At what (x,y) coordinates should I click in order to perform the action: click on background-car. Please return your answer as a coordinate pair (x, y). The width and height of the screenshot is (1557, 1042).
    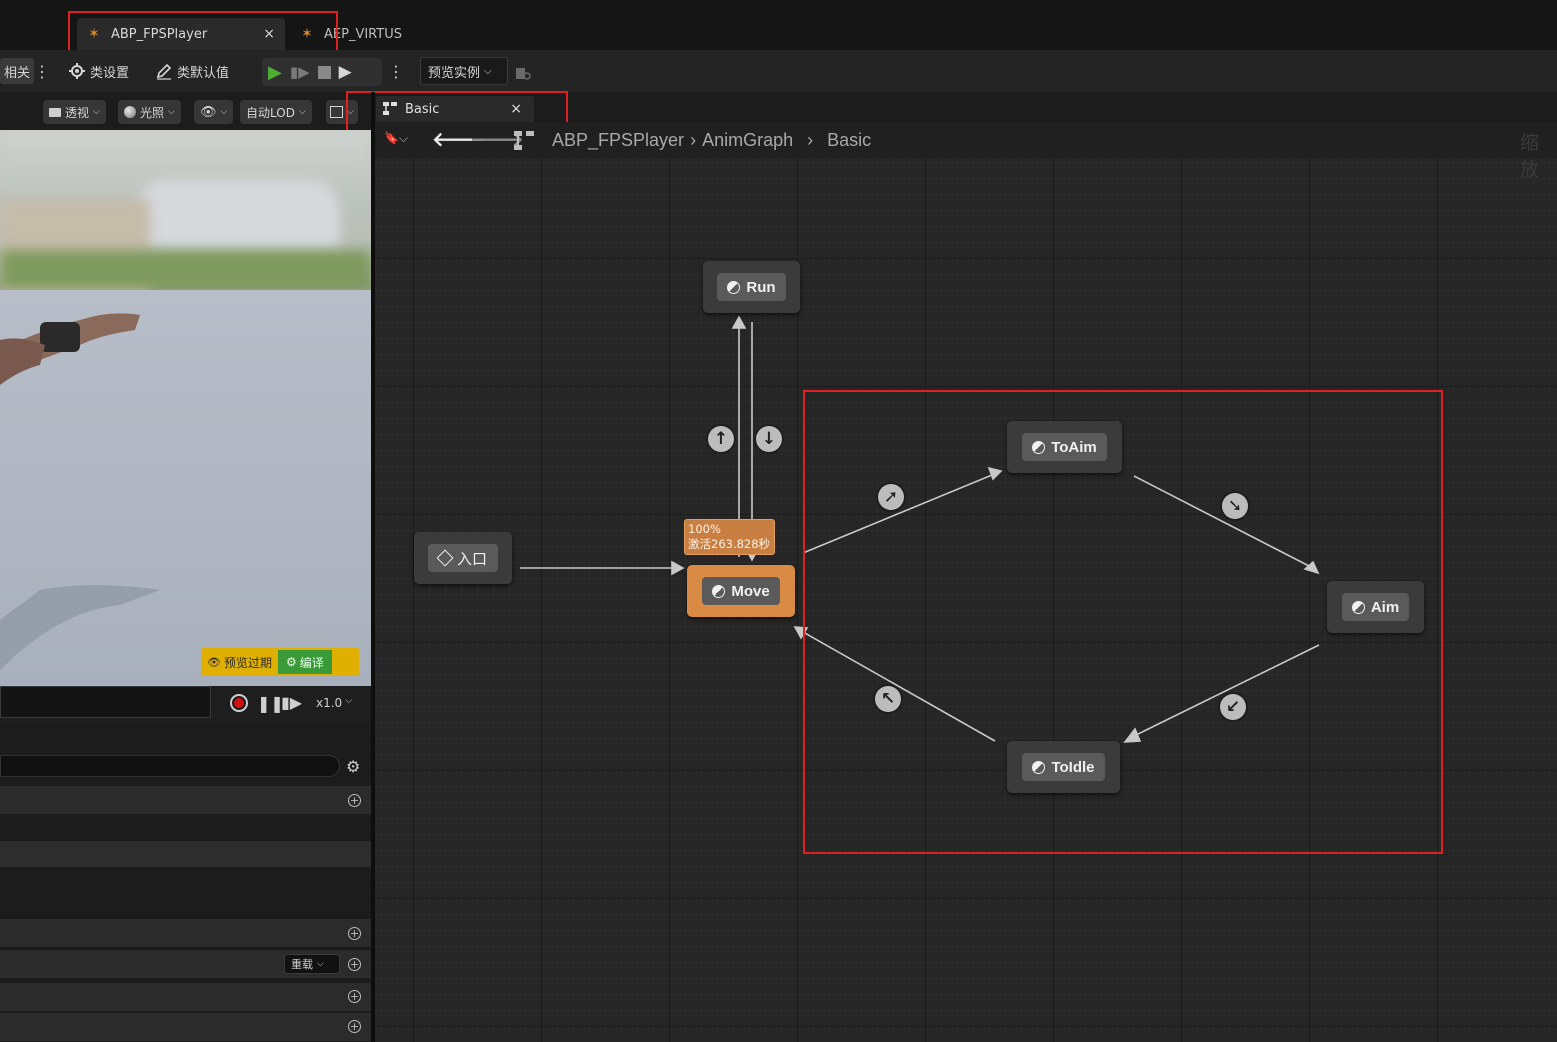
    Looking at the image, I should click on (240, 215).